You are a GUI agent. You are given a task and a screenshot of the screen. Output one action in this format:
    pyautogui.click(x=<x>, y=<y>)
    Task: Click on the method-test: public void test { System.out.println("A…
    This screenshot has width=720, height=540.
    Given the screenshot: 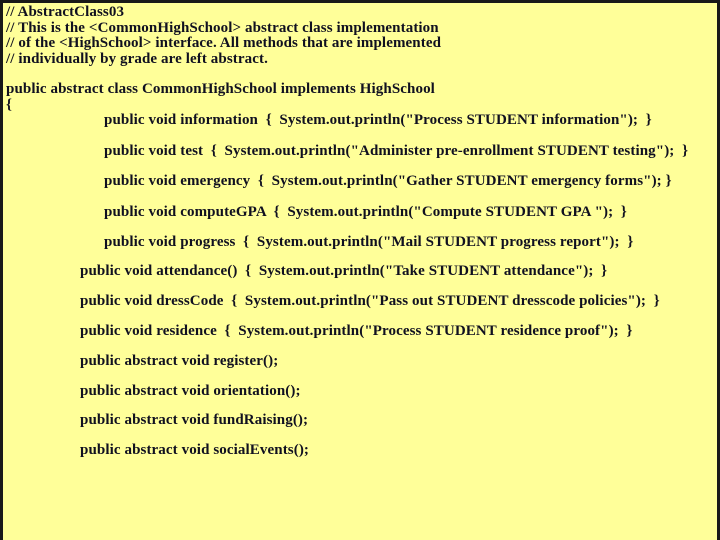 What is the action you would take?
    pyautogui.click(x=396, y=150)
    